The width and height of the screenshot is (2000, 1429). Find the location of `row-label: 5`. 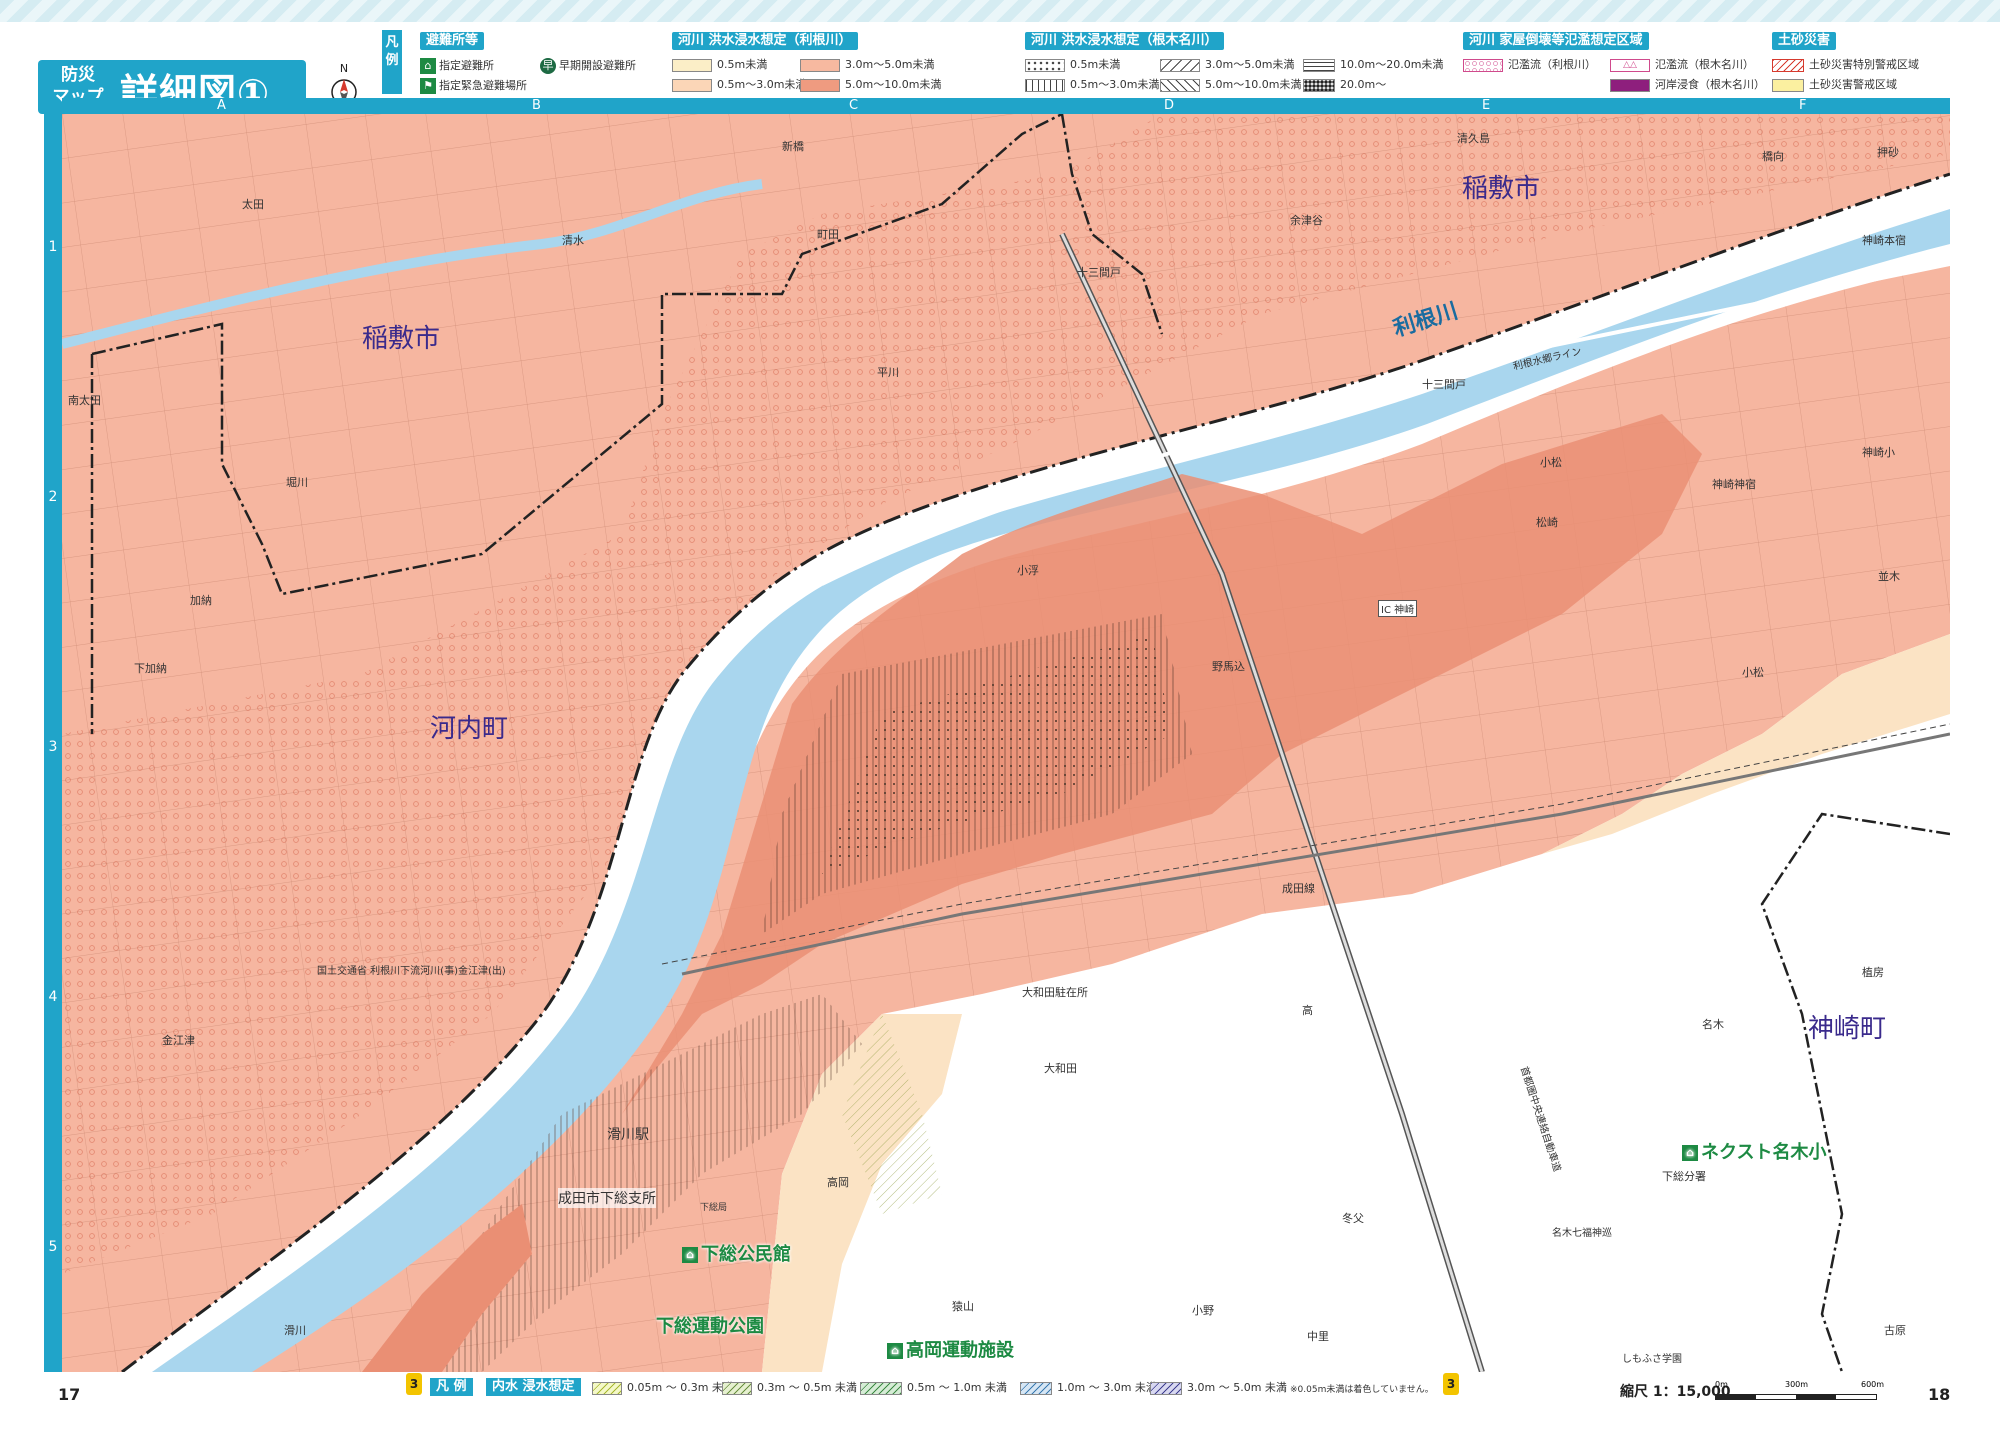

row-label: 5 is located at coordinates (53, 1247).